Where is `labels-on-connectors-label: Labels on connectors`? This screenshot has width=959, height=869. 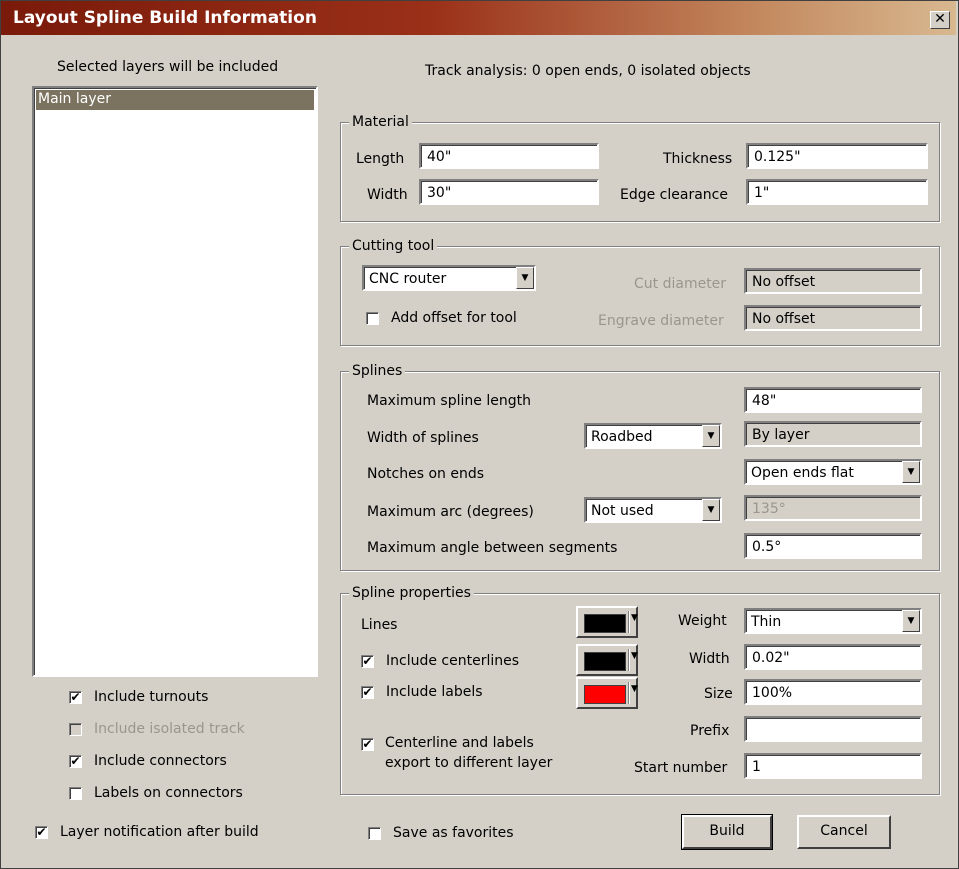
labels-on-connectors-label: Labels on connectors is located at coordinates (168, 793).